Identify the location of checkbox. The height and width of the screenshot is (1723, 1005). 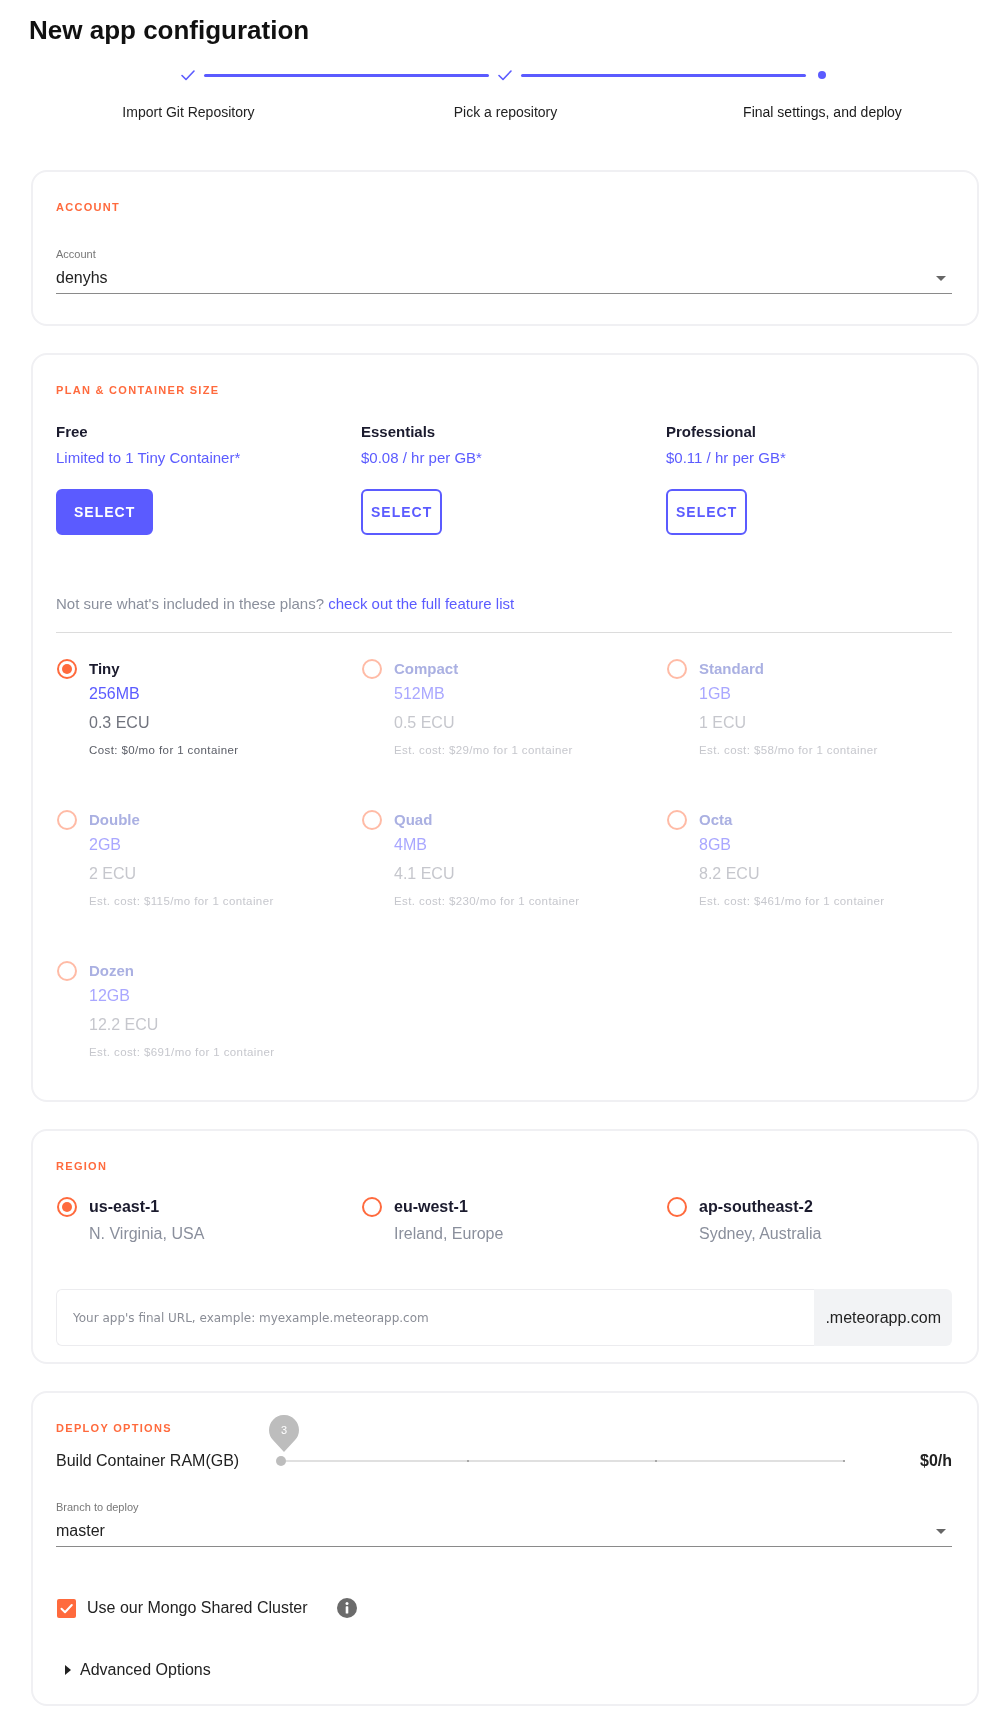
(66, 1608).